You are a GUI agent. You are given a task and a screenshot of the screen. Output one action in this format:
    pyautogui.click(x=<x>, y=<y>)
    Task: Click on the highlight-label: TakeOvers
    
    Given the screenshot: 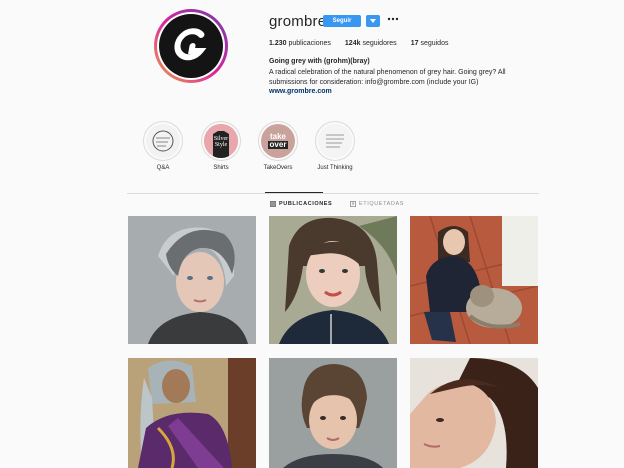 What is the action you would take?
    pyautogui.click(x=278, y=168)
    